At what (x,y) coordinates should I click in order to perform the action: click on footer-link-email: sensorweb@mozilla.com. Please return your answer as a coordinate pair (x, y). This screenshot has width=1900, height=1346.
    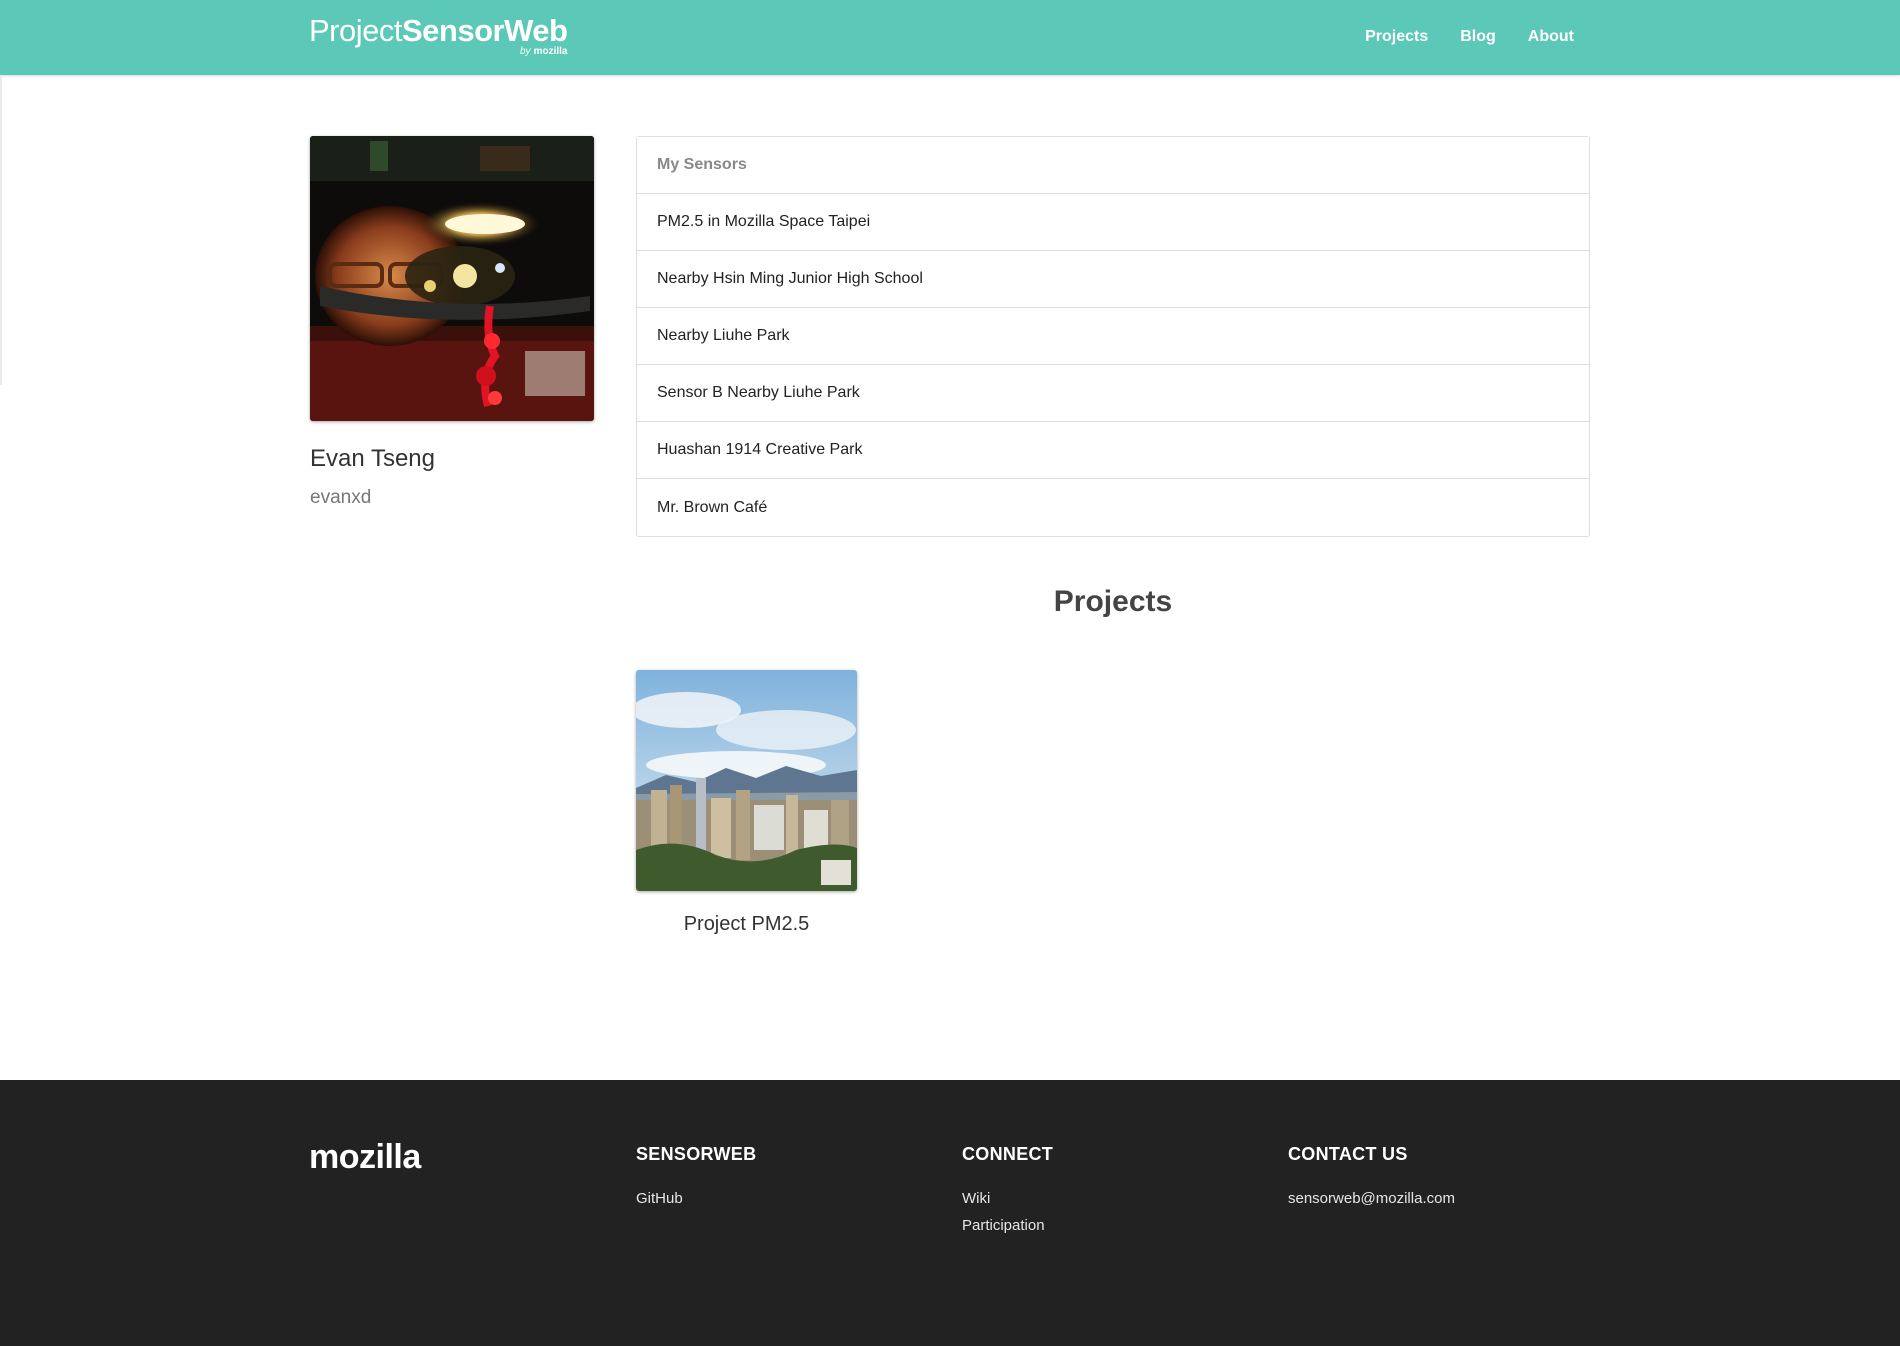
    Looking at the image, I should click on (1371, 1198).